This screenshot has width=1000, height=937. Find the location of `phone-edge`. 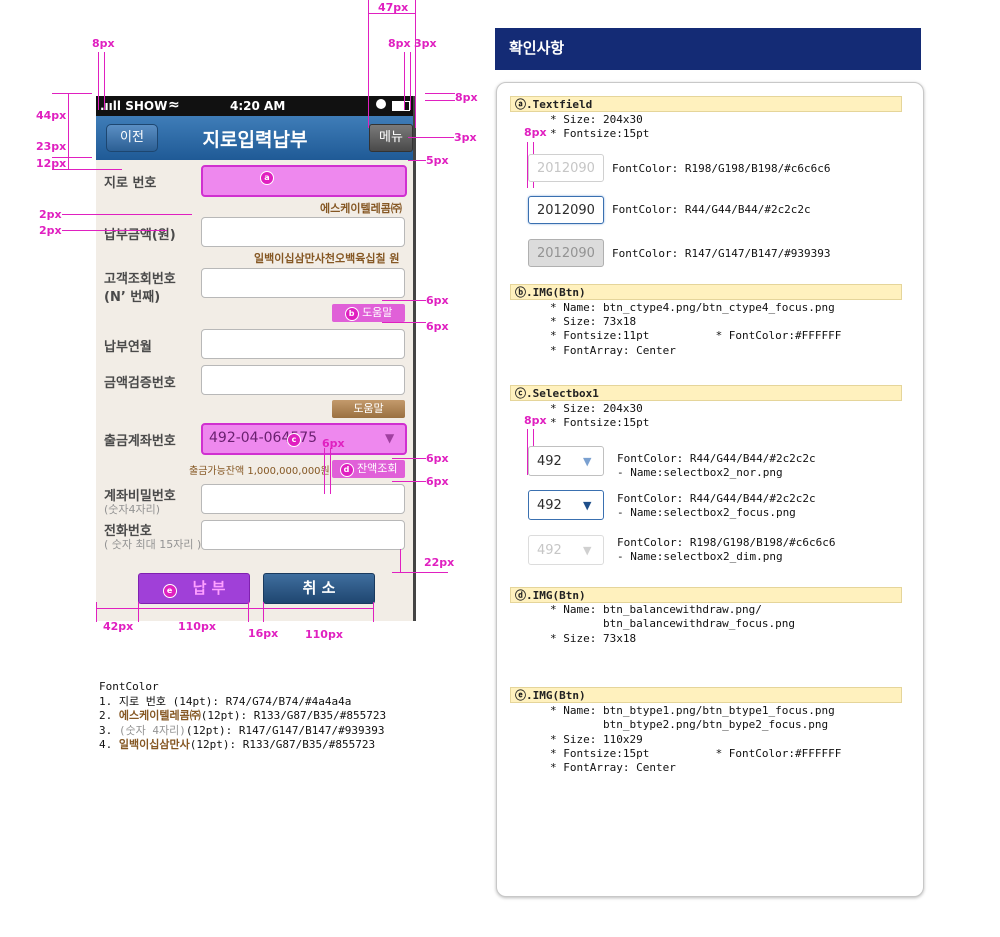

phone-edge is located at coordinates (414, 358).